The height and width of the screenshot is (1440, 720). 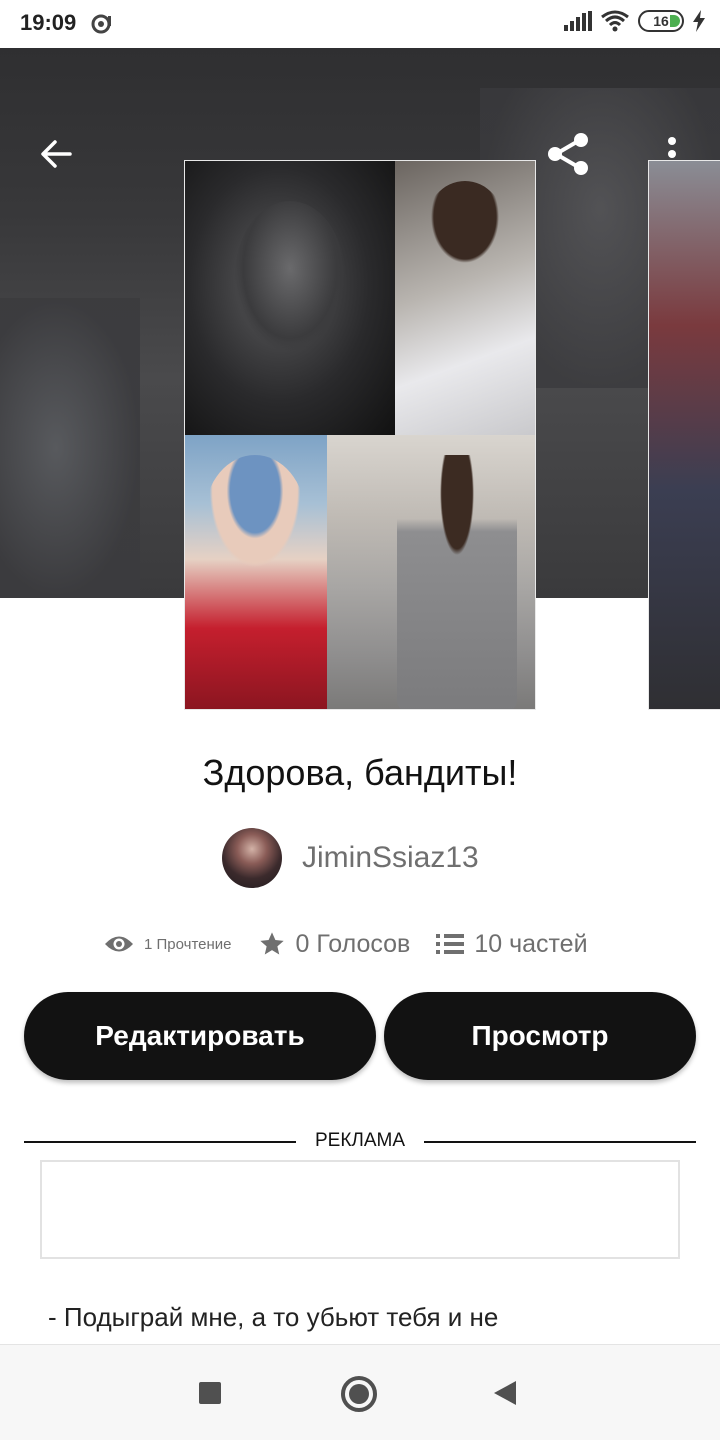 What do you see at coordinates (188, 944) in the screenshot?
I see `reads-count: 1 Прочтение` at bounding box center [188, 944].